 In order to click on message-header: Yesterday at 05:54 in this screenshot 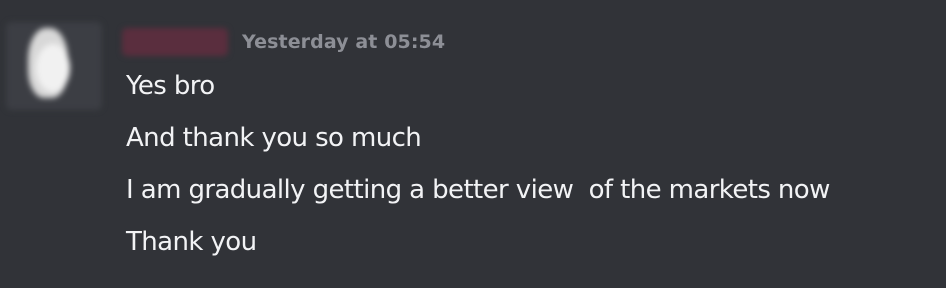, I will do `click(283, 42)`.